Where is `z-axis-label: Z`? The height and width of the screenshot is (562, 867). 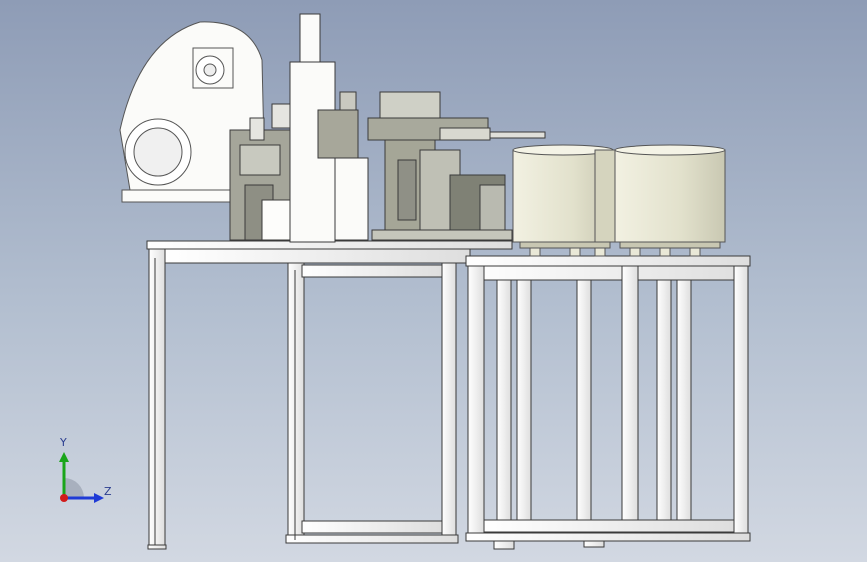 z-axis-label: Z is located at coordinates (108, 491).